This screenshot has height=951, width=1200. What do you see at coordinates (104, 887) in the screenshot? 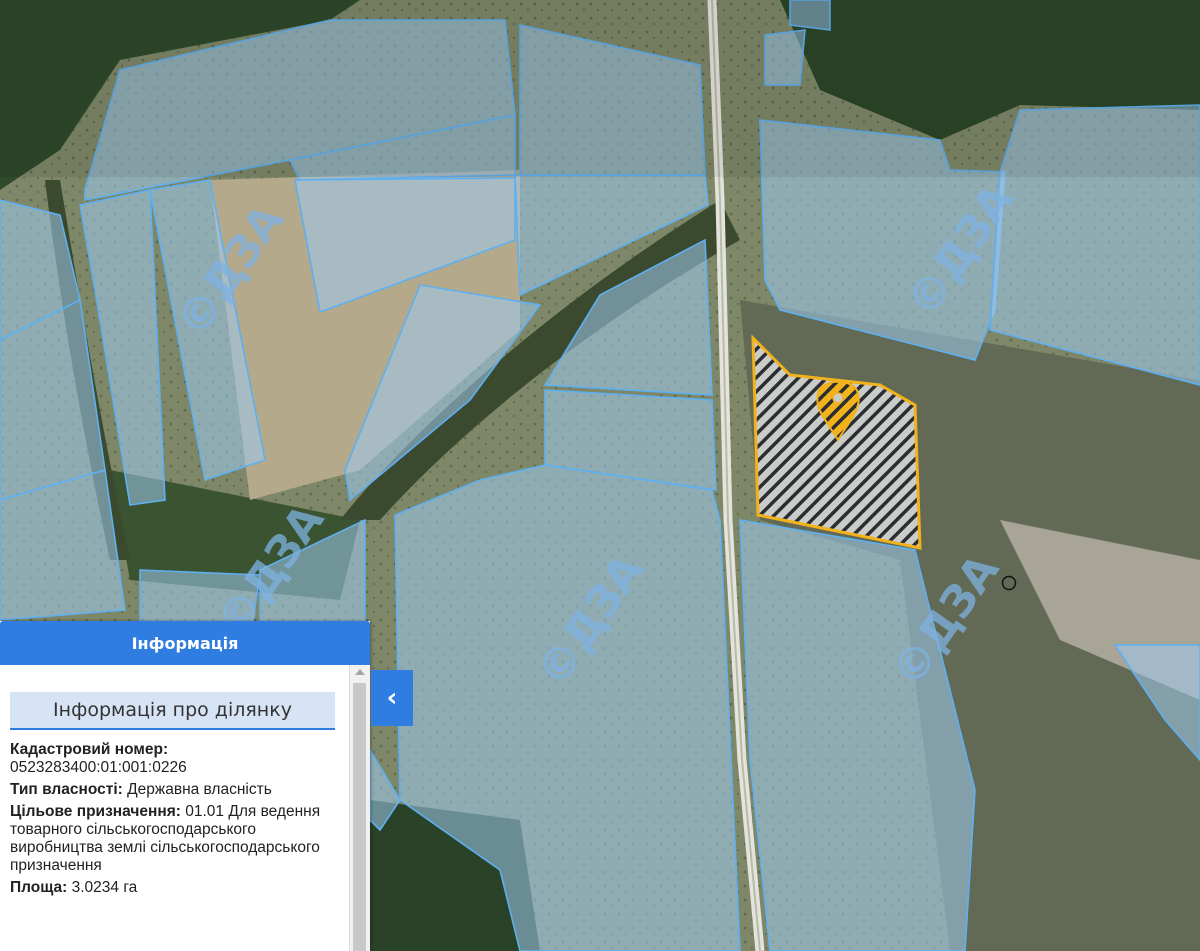
I see `area-value: 3.0234 га` at bounding box center [104, 887].